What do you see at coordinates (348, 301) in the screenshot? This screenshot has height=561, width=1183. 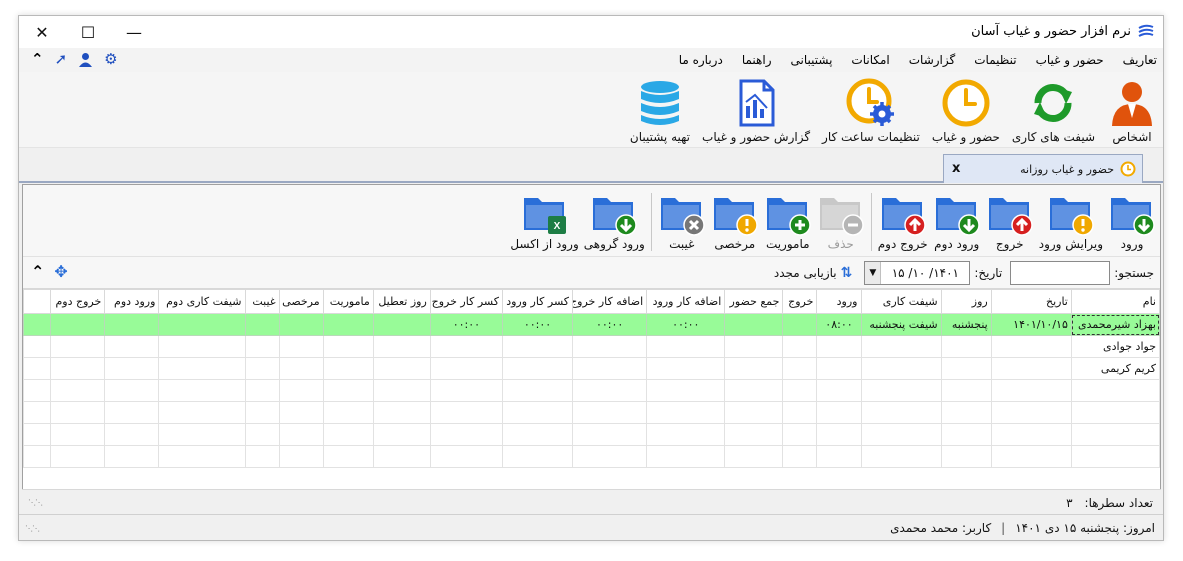 I see `column-header: ماموریت` at bounding box center [348, 301].